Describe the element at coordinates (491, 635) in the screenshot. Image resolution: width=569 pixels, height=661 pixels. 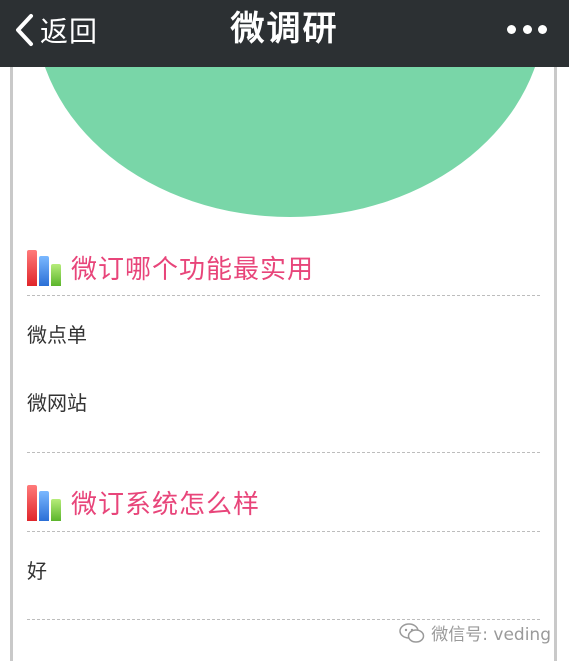
I see `watermark-text: 微信号: veding` at that location.